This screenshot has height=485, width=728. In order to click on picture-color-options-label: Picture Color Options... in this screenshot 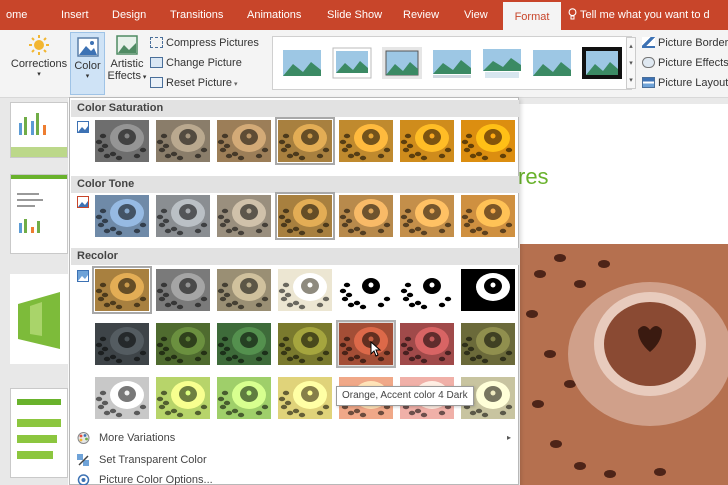, I will do `click(156, 479)`.